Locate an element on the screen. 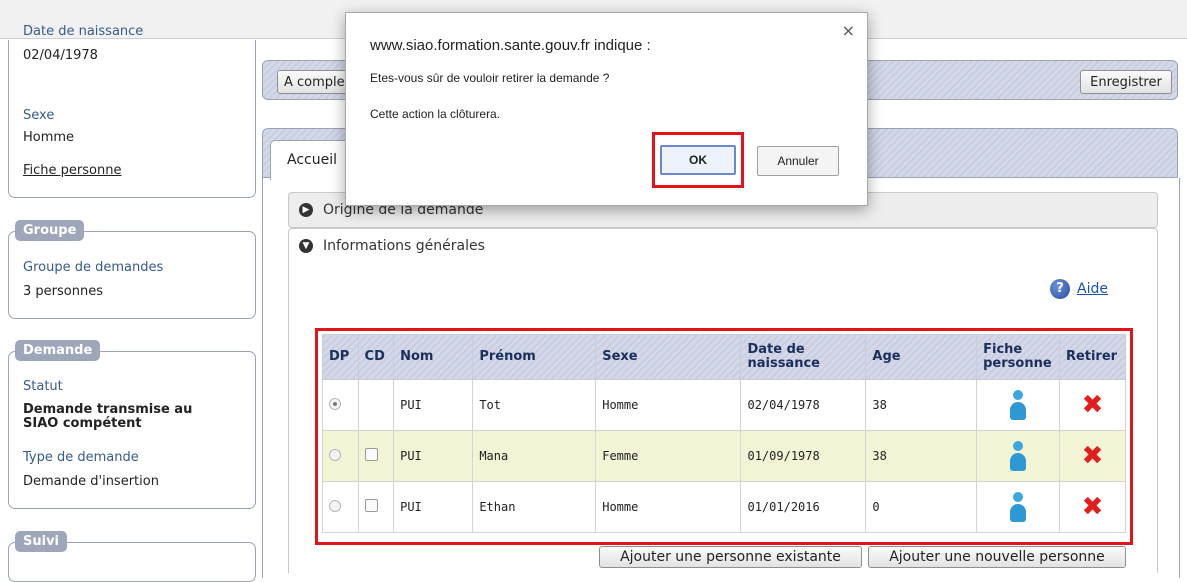 The width and height of the screenshot is (1187, 582). age-cell: 0 is located at coordinates (921, 507).